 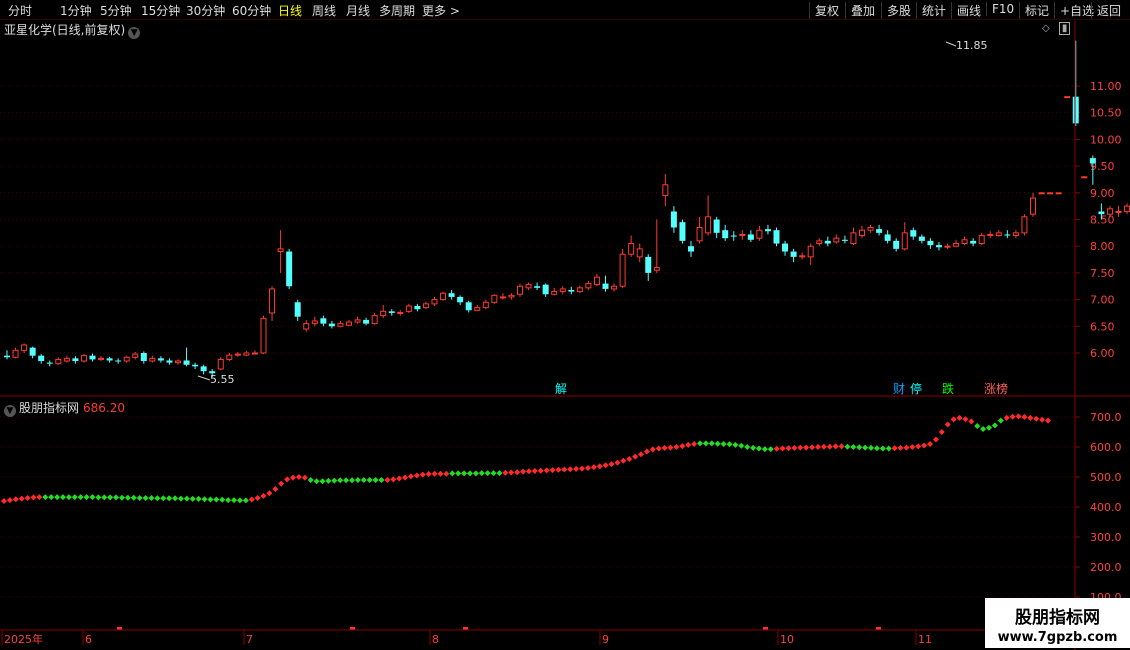 What do you see at coordinates (76, 10) in the screenshot?
I see `tab-1min: 1分钟` at bounding box center [76, 10].